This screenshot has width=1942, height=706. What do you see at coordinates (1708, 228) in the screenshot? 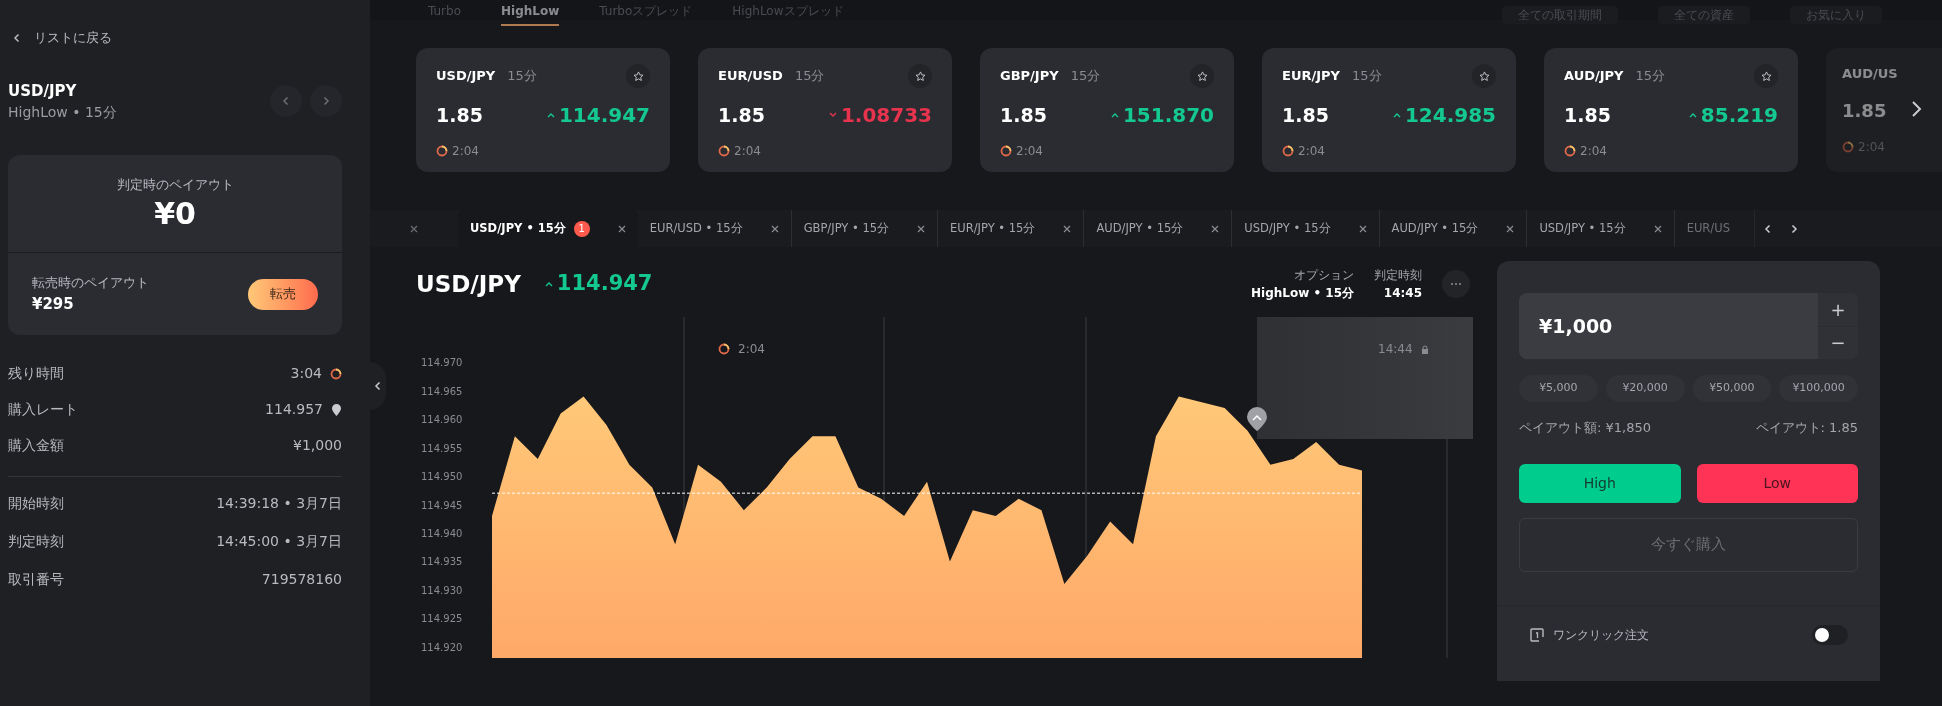
I see `trade-tab-label: EUR/US` at bounding box center [1708, 228].